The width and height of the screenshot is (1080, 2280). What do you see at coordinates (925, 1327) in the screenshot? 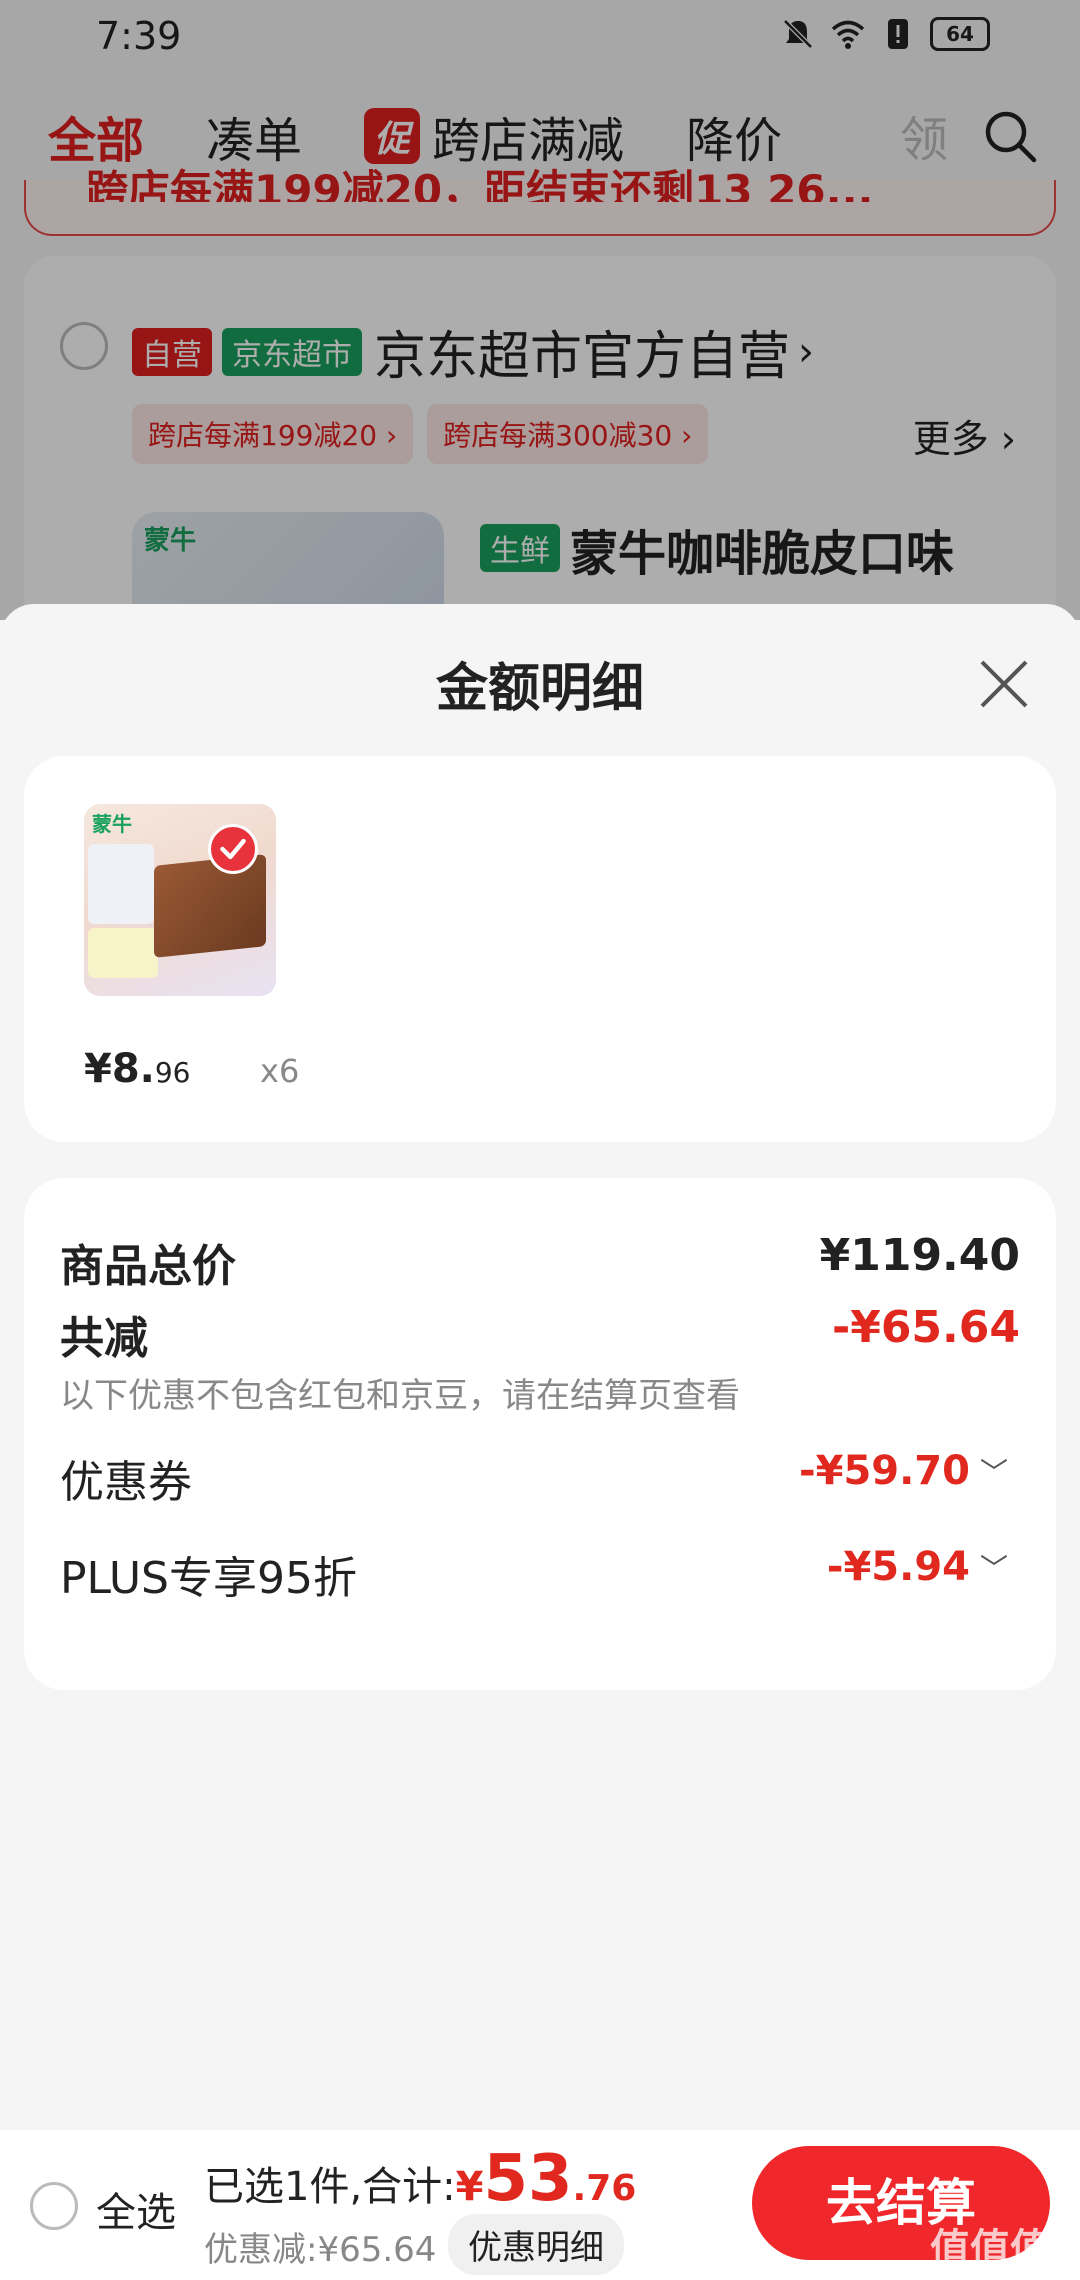
I see `discount-total-value: -¥65.64` at bounding box center [925, 1327].